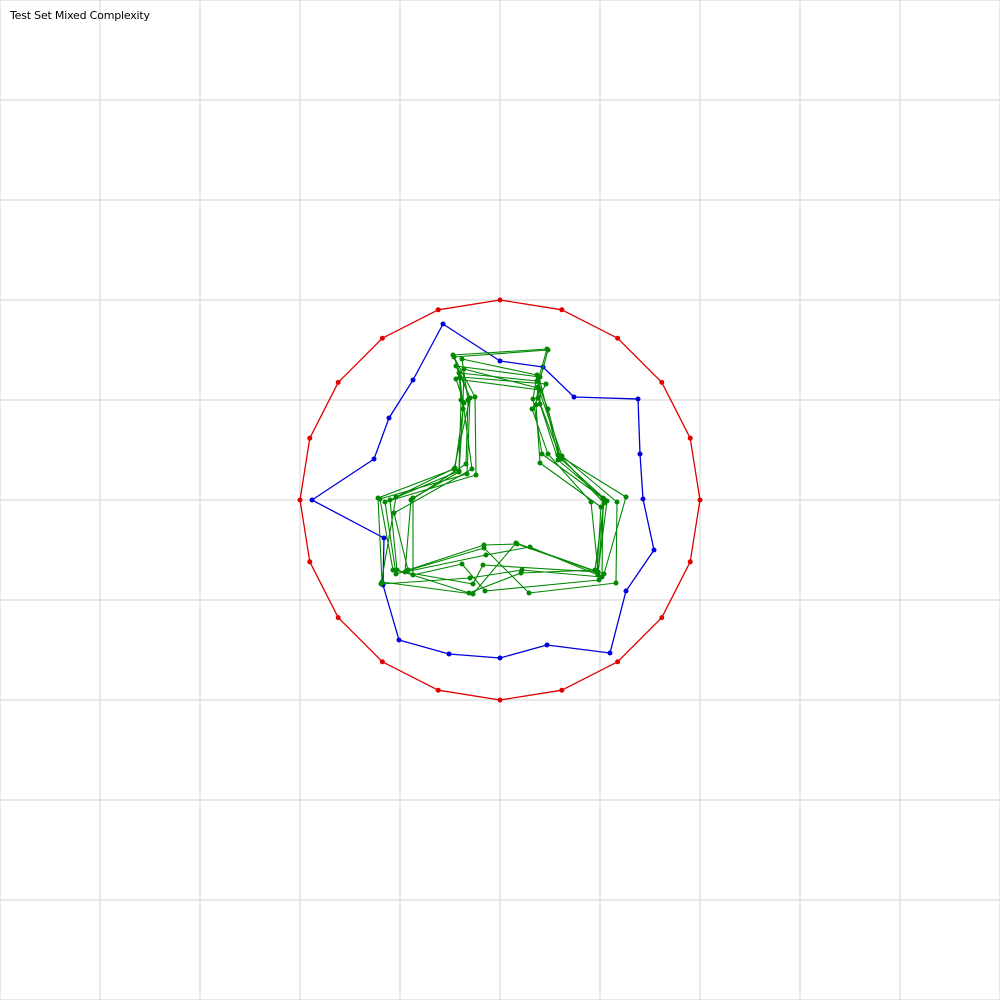 The image size is (1000, 1000). What do you see at coordinates (80, 15) in the screenshot?
I see `diagram-title: Test Set Mixed Complexity` at bounding box center [80, 15].